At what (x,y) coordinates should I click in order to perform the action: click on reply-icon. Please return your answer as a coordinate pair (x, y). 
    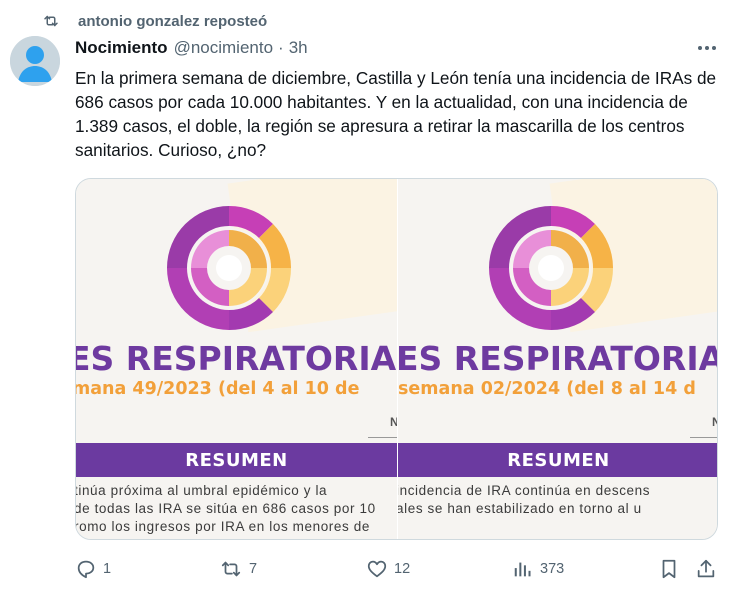
    Looking at the image, I should click on (86, 569).